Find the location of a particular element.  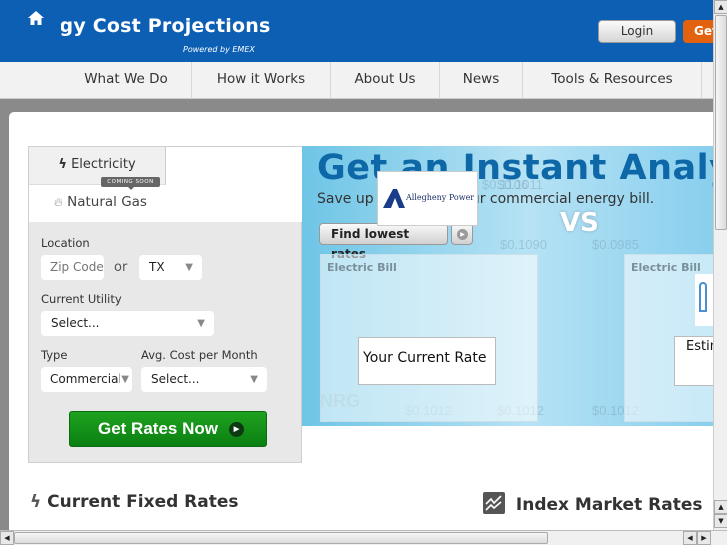

current-fixed-rates-heading: ϟ Current Fixed Rates is located at coordinates (134, 502).